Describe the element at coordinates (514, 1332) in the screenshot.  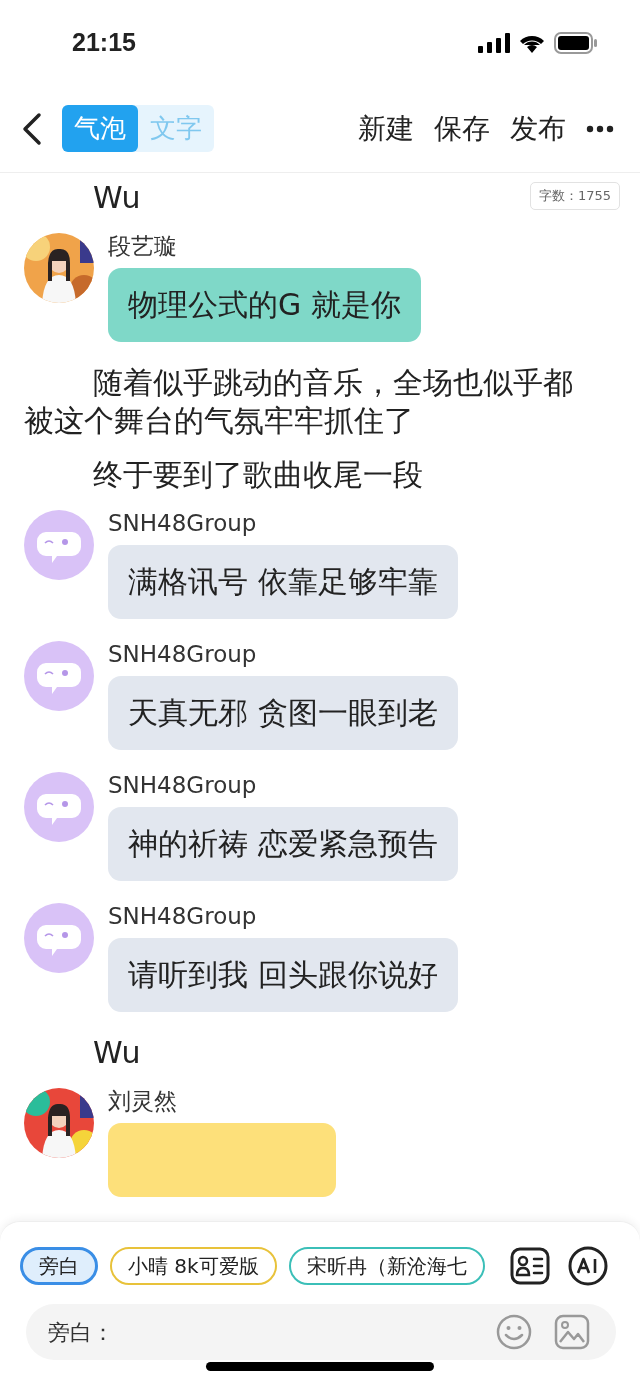
I see `emoji-icon` at that location.